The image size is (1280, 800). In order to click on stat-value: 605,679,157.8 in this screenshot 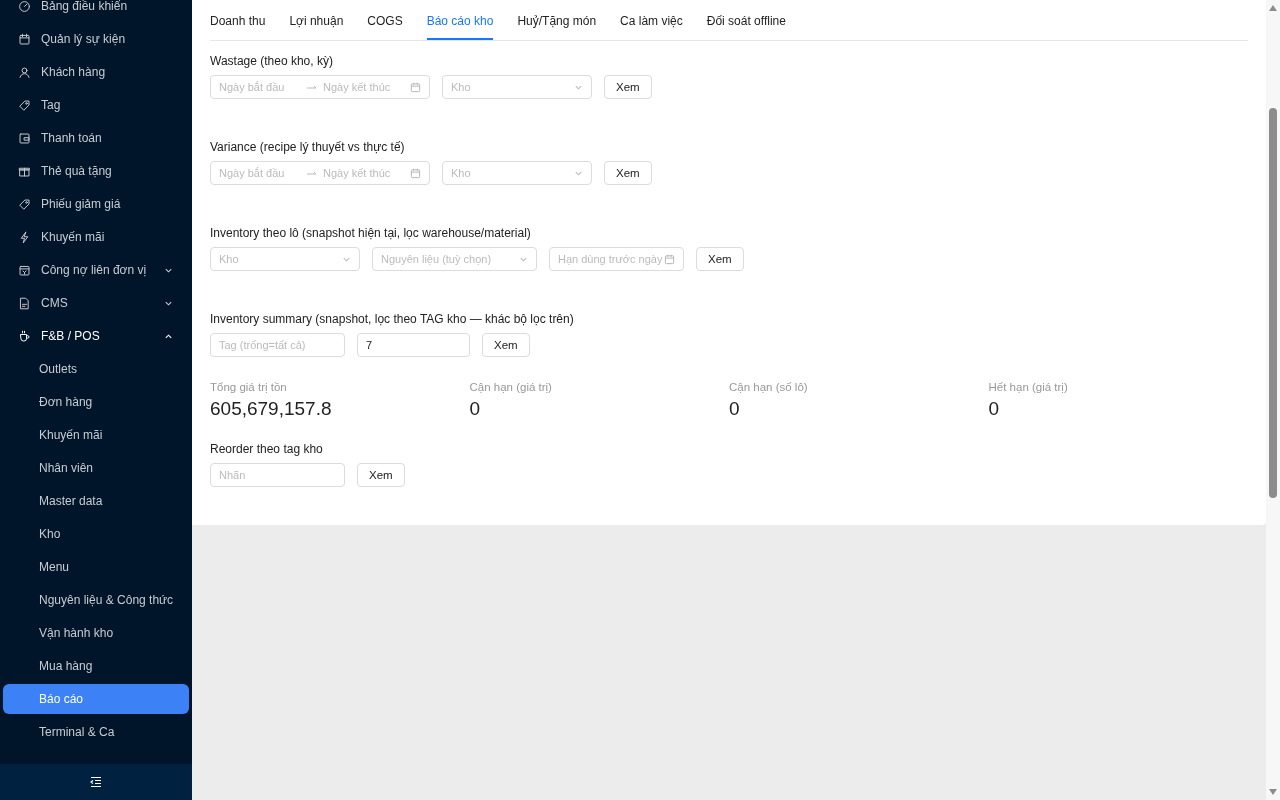, I will do `click(271, 409)`.